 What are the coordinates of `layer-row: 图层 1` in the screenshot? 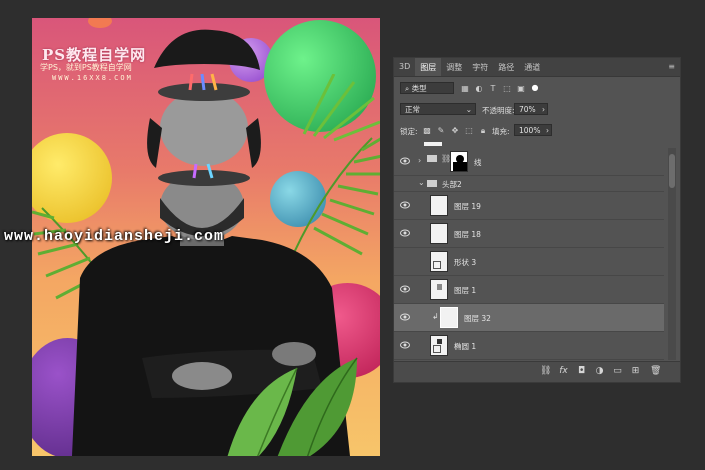 It's located at (529, 290).